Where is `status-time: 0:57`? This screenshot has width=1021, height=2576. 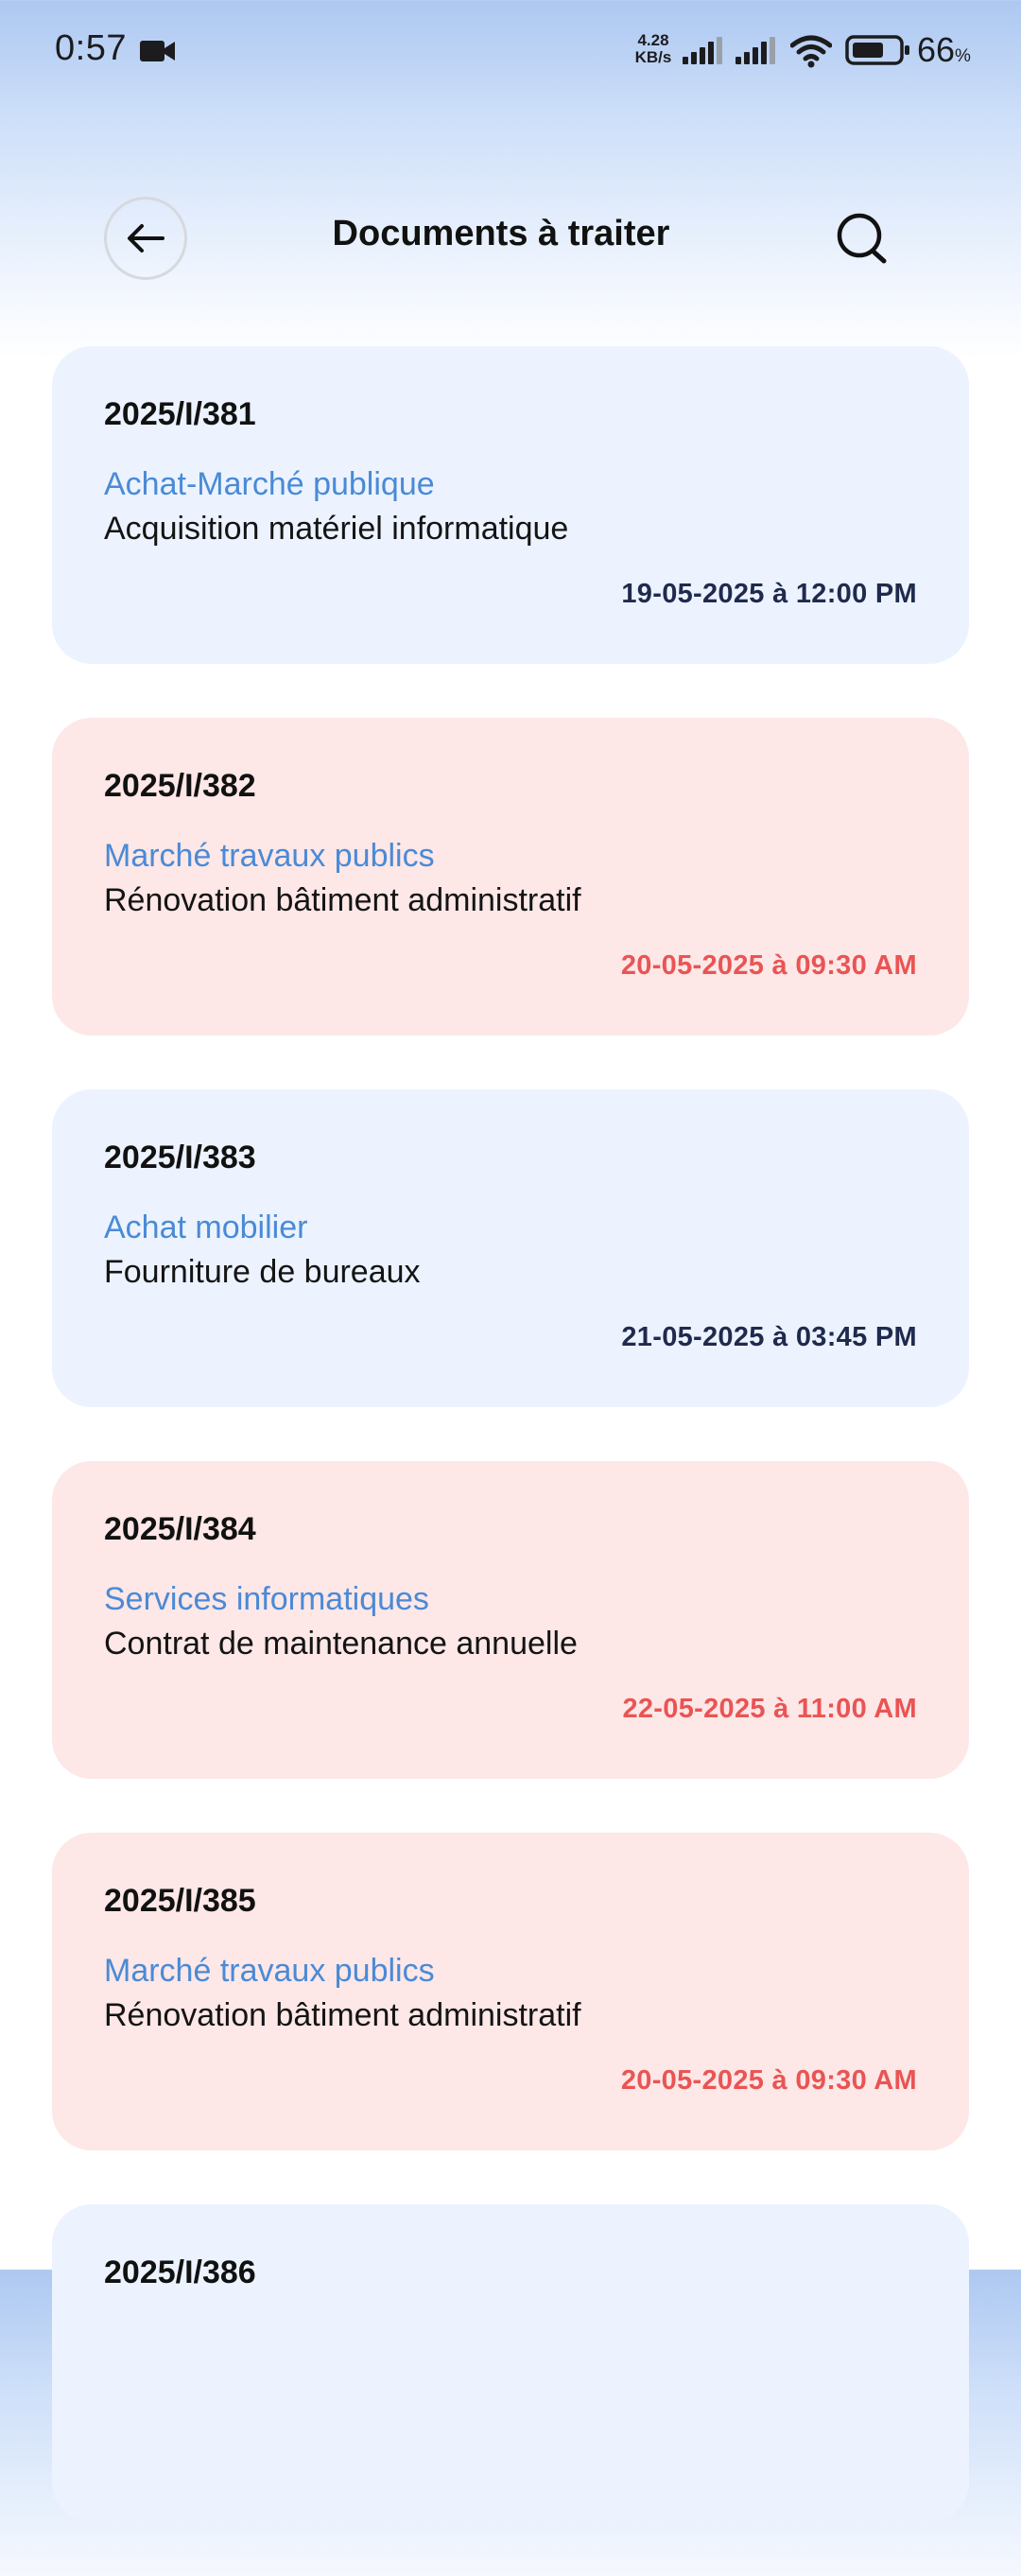 status-time: 0:57 is located at coordinates (91, 48).